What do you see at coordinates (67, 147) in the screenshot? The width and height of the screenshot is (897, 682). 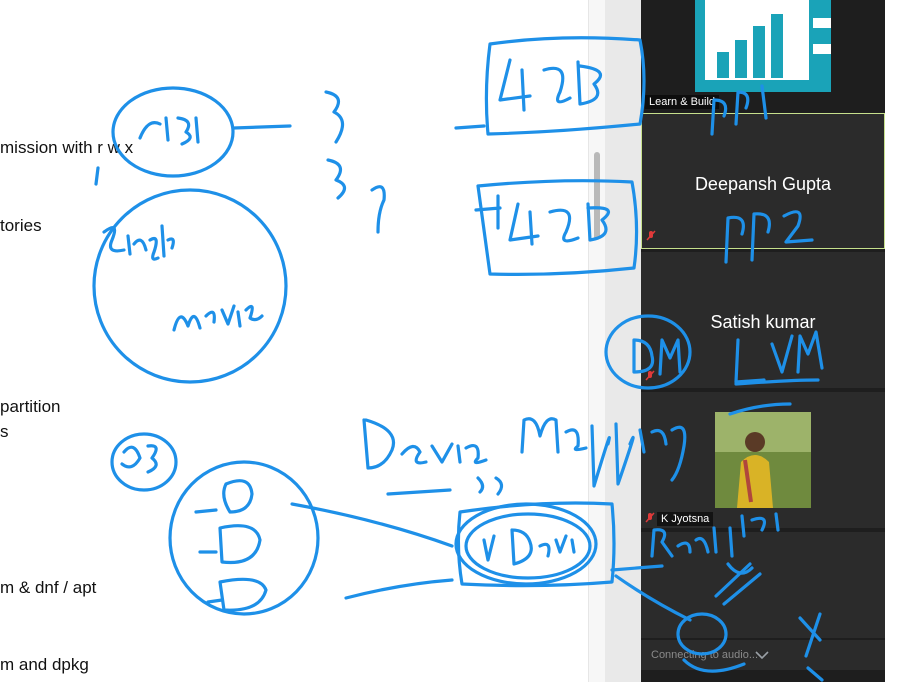 I see `doc-line-permission: mission with r w x` at bounding box center [67, 147].